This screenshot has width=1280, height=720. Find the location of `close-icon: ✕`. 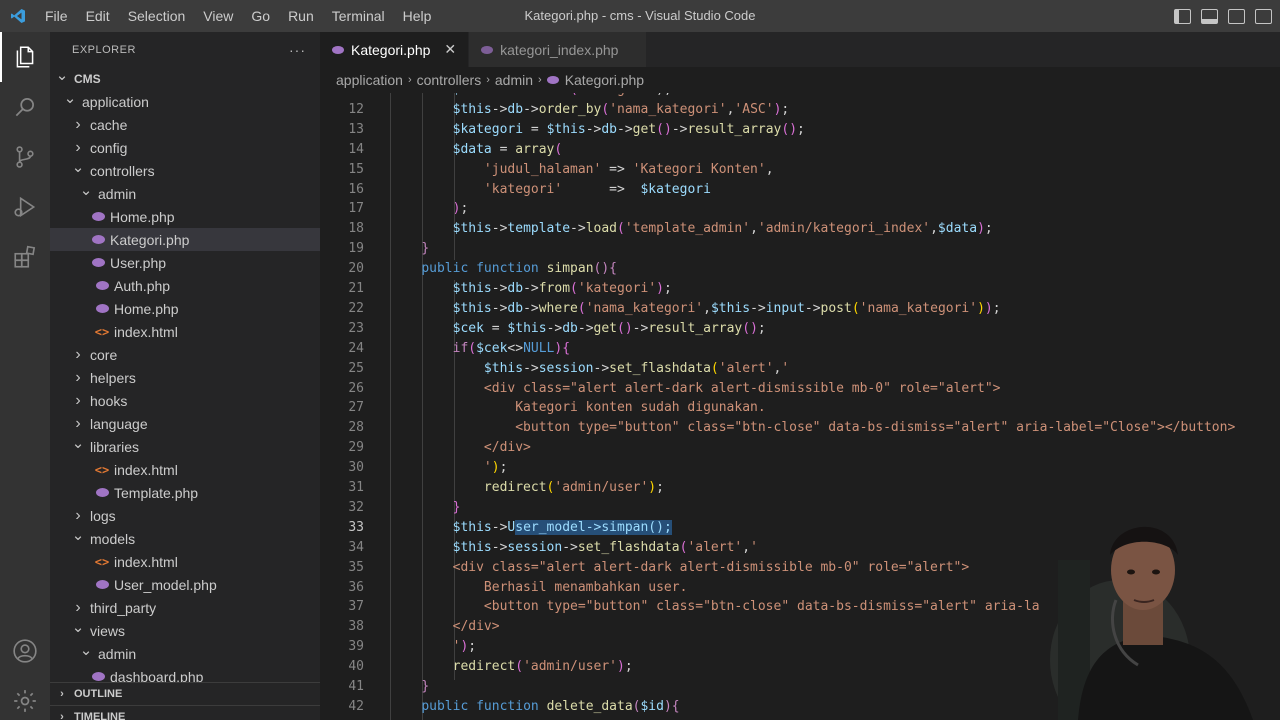

close-icon: ✕ is located at coordinates (450, 49).